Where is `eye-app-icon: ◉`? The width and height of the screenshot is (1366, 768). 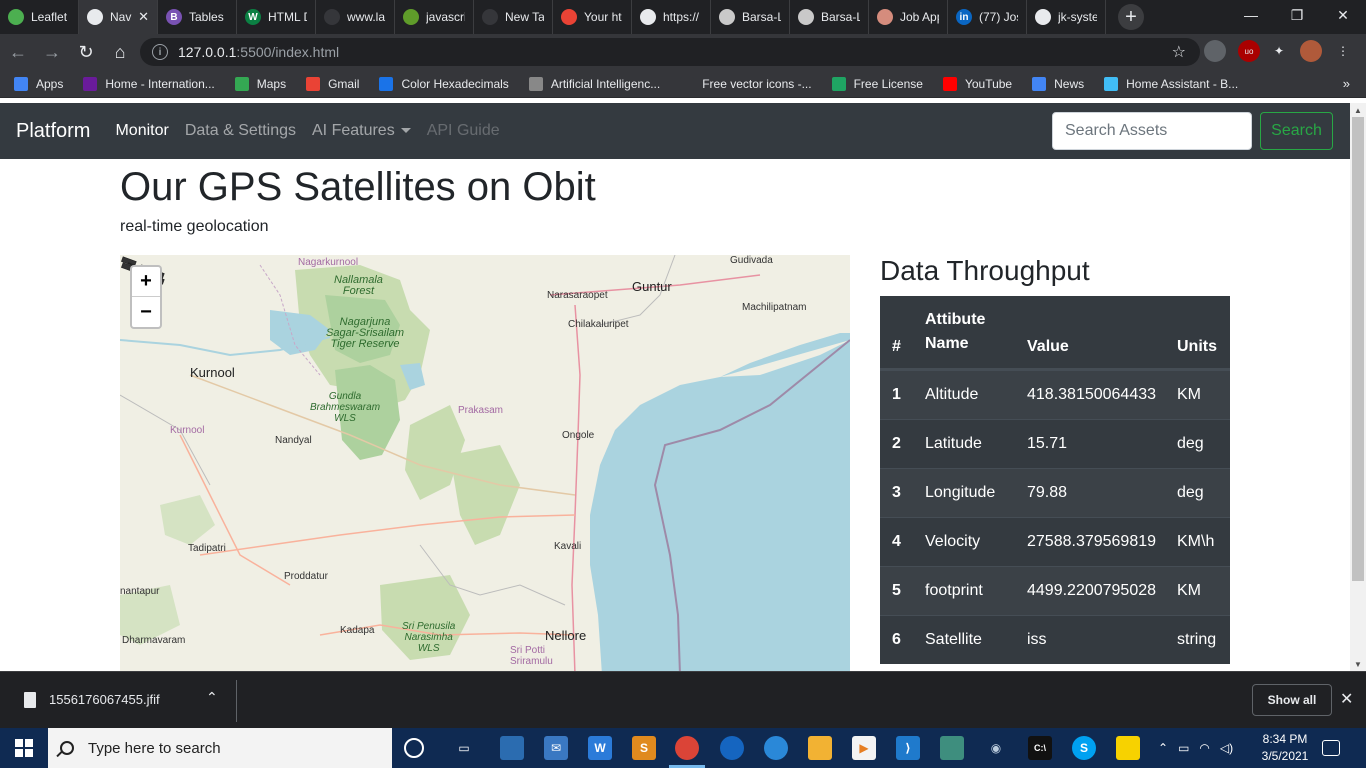 eye-app-icon: ◉ is located at coordinates (996, 748).